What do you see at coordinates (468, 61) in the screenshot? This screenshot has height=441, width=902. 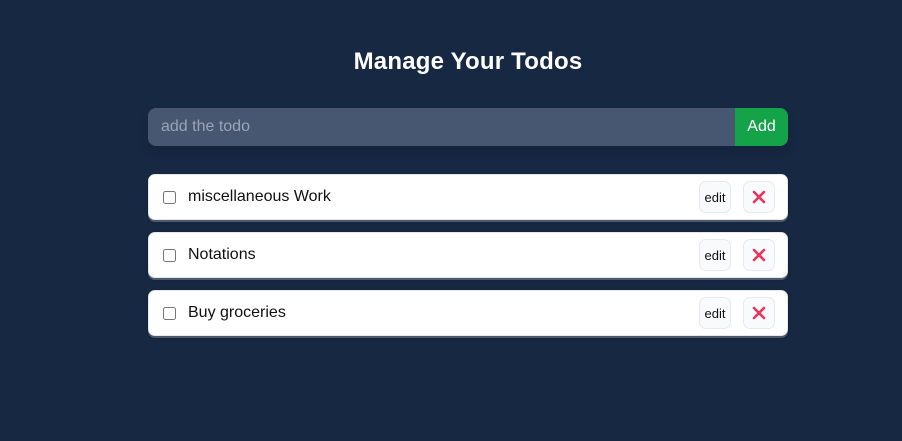 I see `page-title: Manage Your Todos` at bounding box center [468, 61].